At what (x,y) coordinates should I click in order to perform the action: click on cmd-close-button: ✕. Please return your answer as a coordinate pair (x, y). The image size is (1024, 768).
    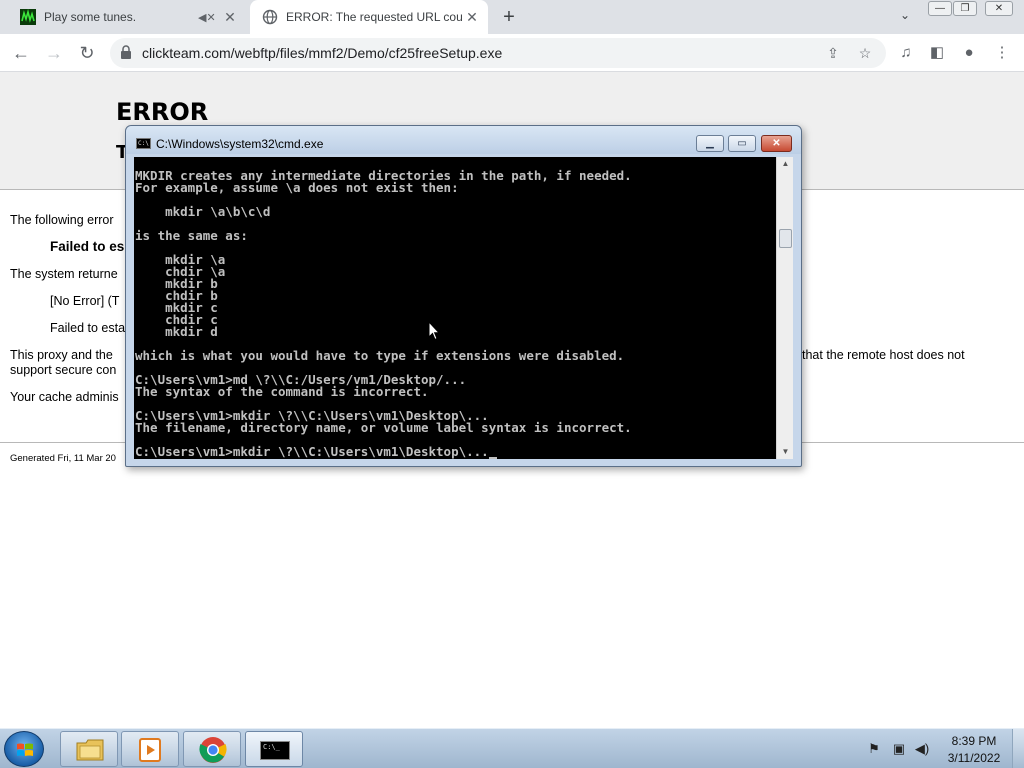
    Looking at the image, I should click on (776, 143).